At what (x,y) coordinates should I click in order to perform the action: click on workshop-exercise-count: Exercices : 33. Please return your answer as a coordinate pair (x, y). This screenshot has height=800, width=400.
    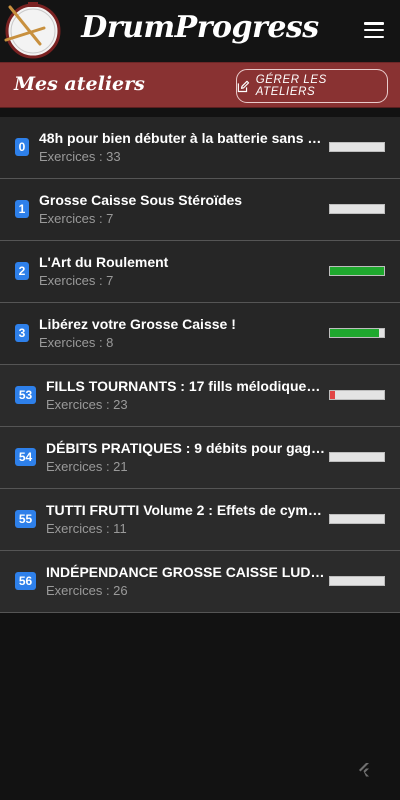
    Looking at the image, I should click on (80, 156).